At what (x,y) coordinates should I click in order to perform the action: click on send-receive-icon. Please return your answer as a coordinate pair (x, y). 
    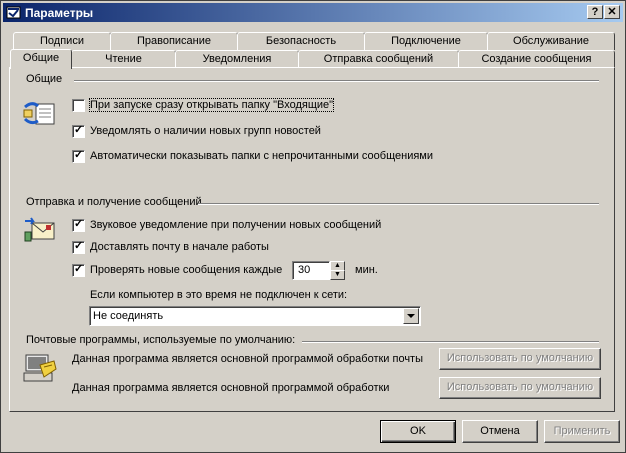
    Looking at the image, I should click on (39, 229).